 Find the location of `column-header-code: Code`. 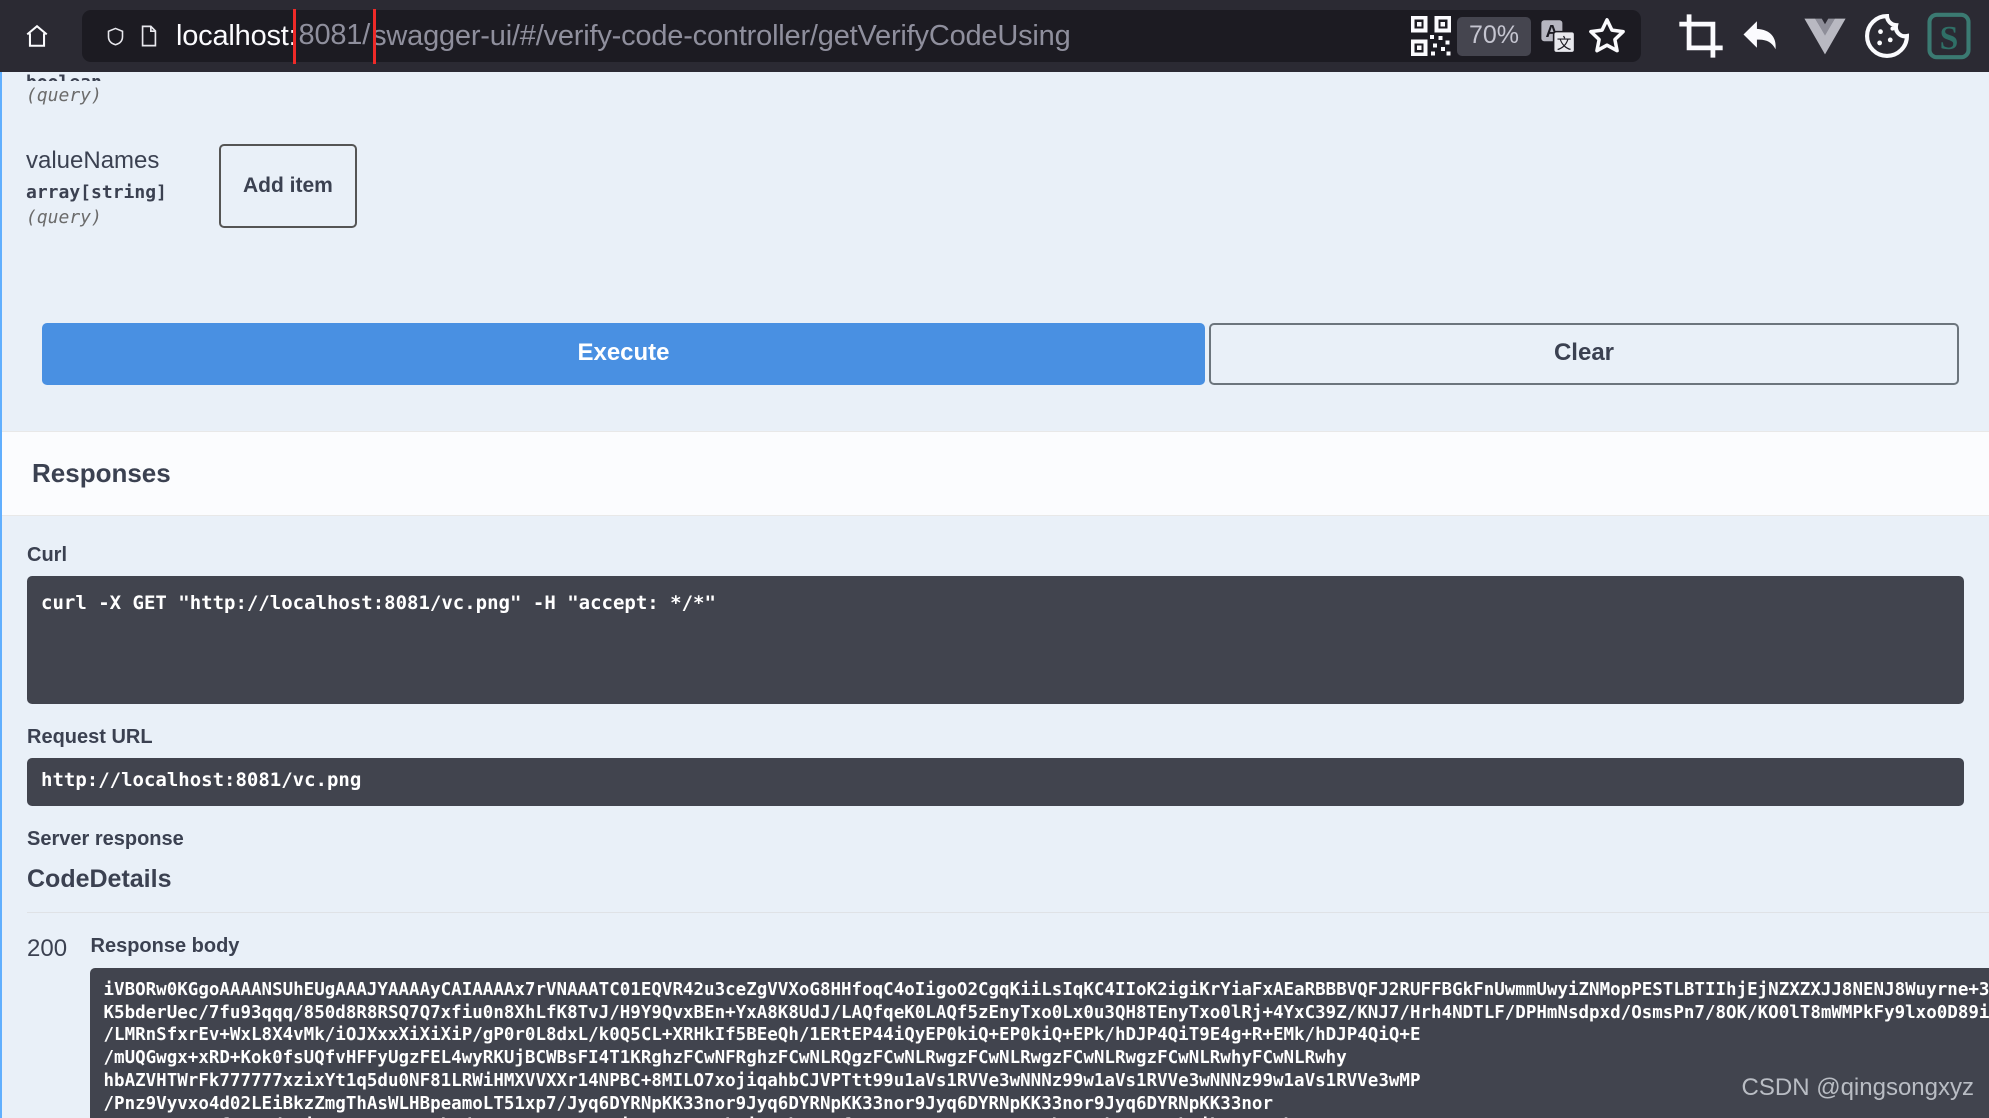

column-header-code: Code is located at coordinates (58, 889).